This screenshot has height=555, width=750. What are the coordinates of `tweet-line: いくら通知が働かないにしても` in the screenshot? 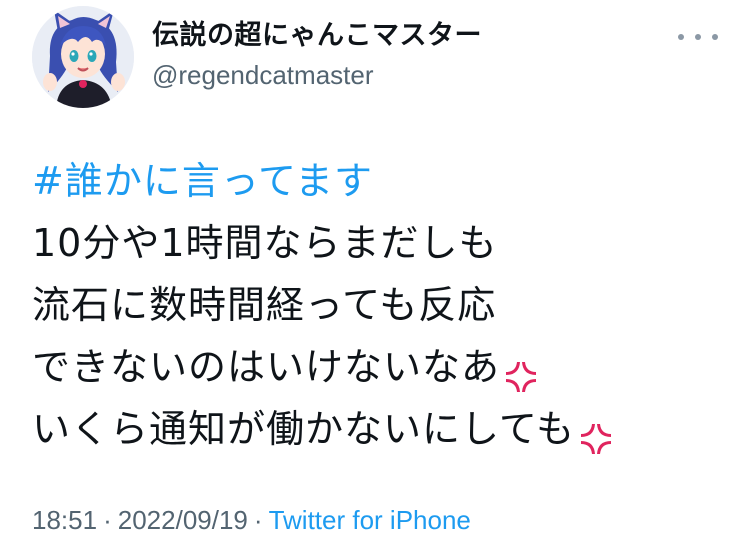 It's located at (322, 429).